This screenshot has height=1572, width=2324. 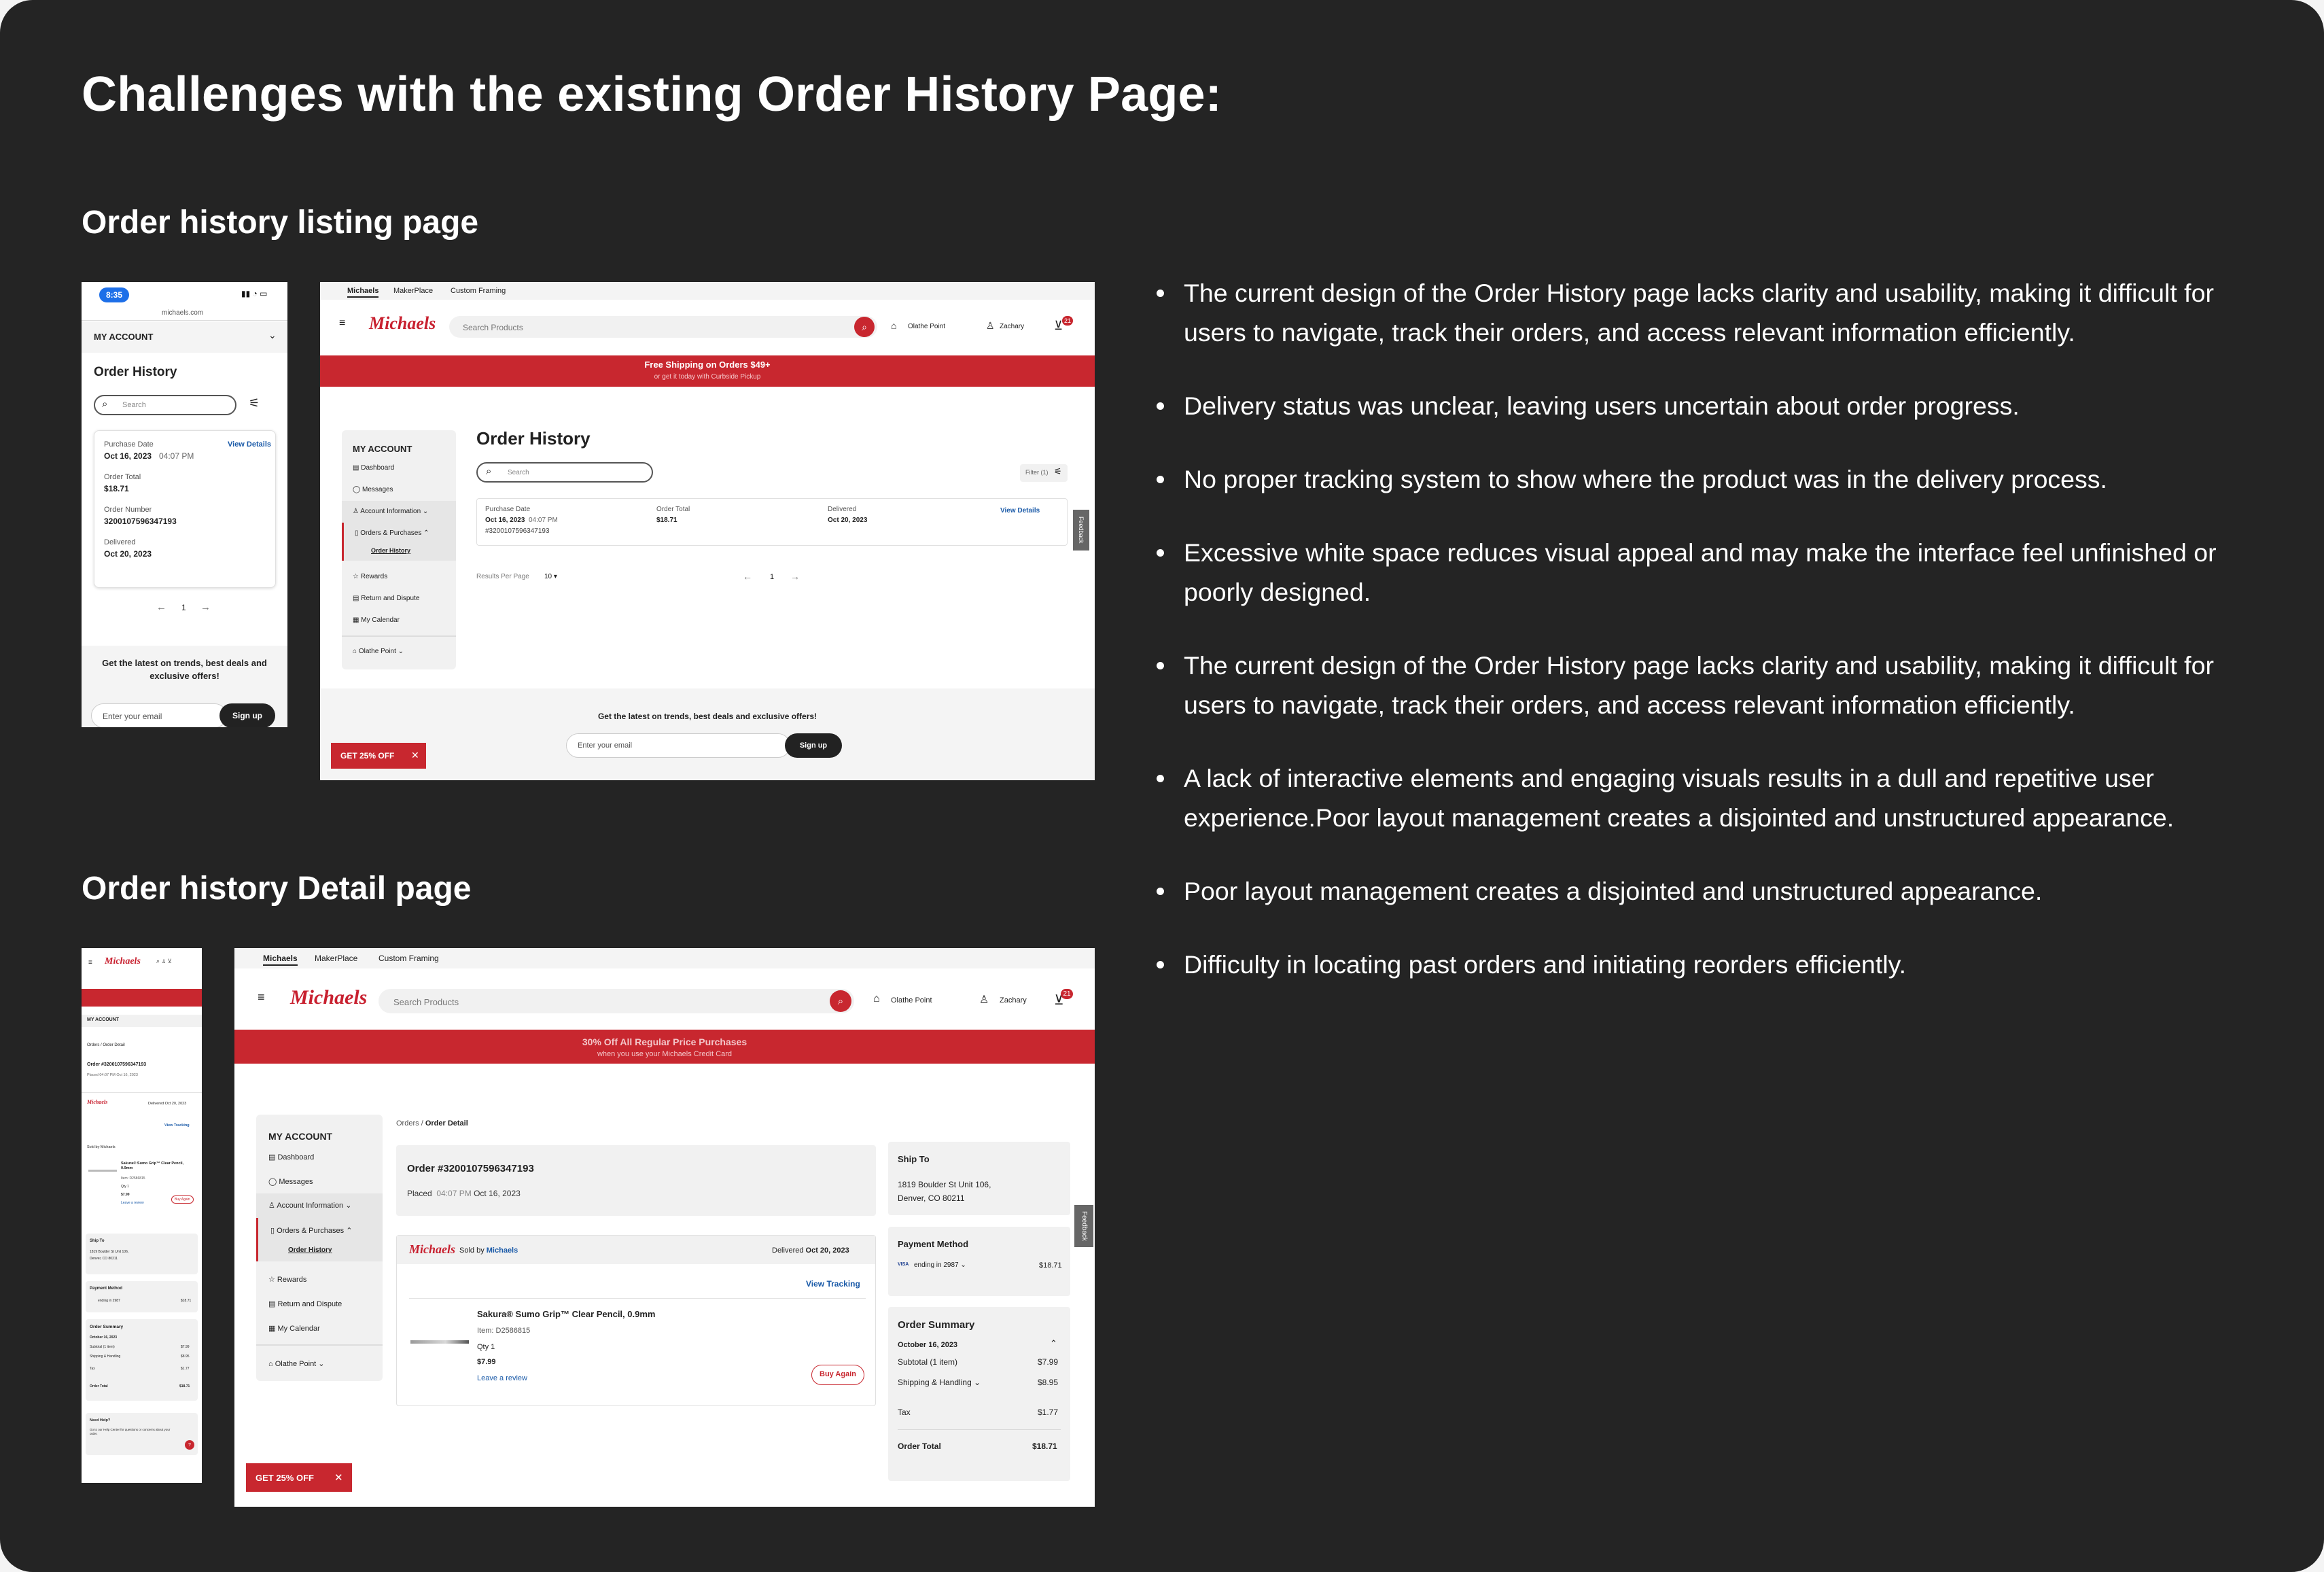 I want to click on summary-date: October 16, 2023, so click(x=927, y=1345).